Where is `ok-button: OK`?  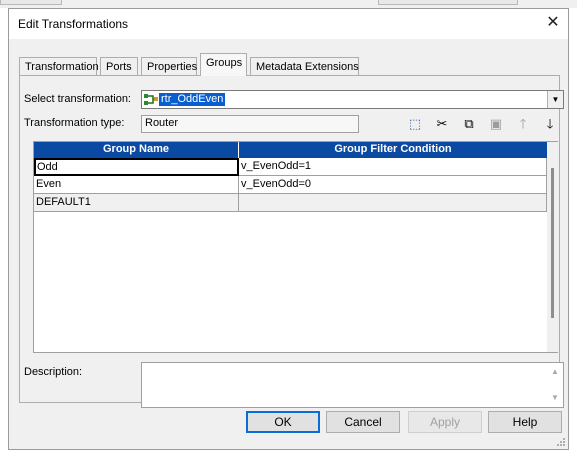
ok-button: OK is located at coordinates (283, 422).